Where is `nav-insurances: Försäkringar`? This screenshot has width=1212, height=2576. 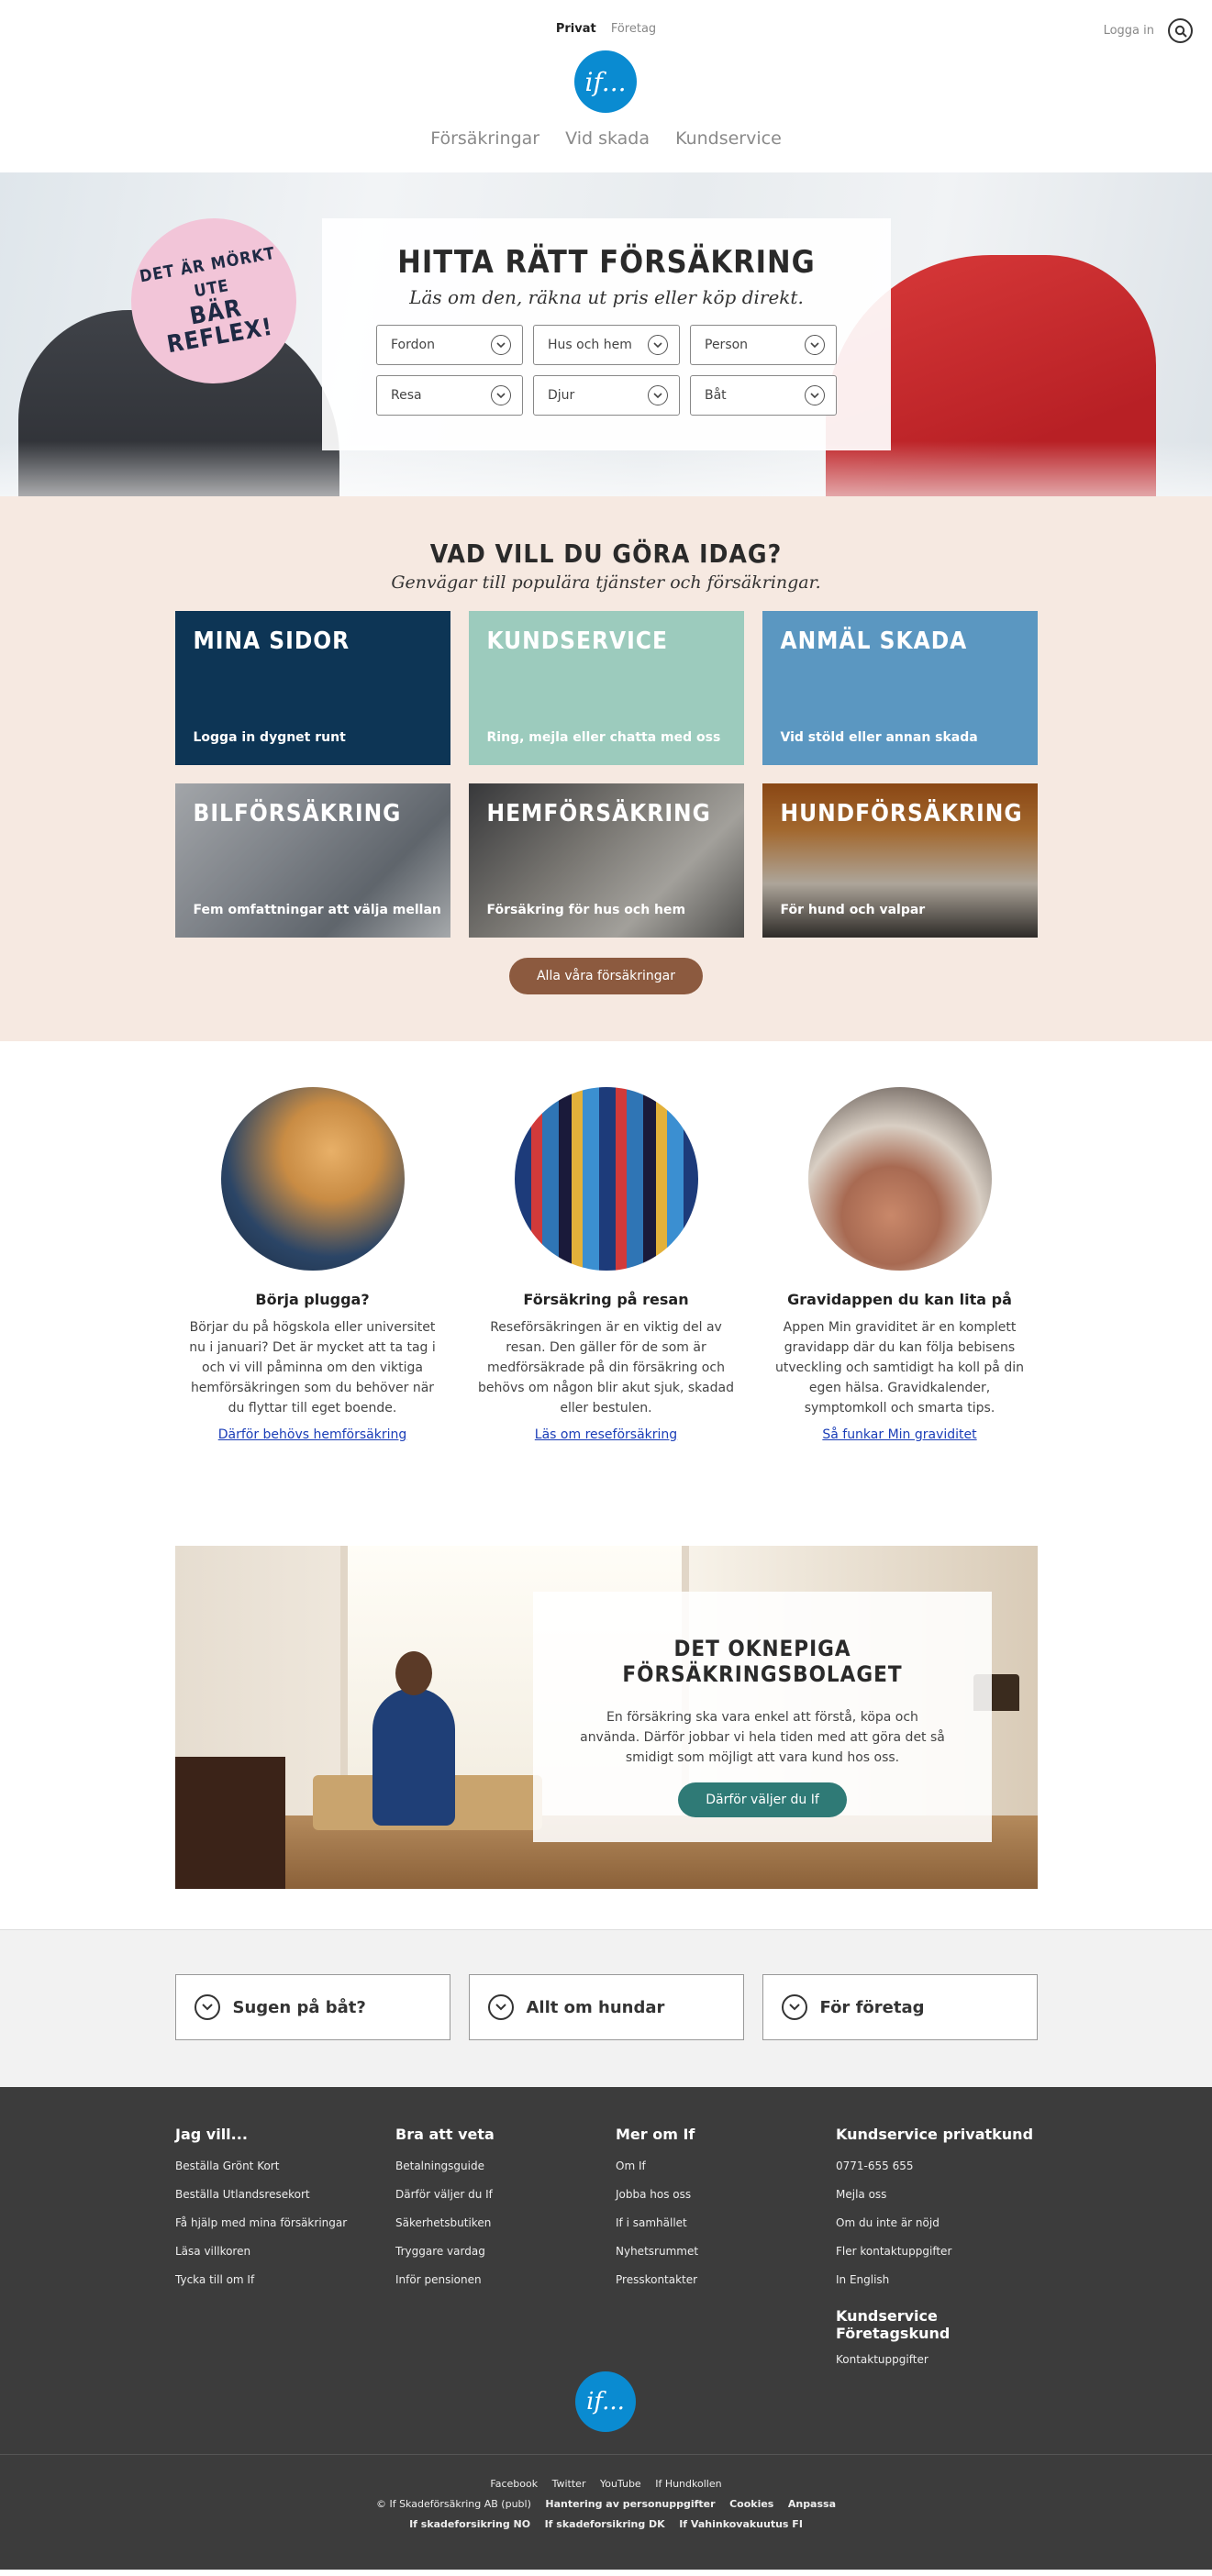 nav-insurances: Försäkringar is located at coordinates (484, 138).